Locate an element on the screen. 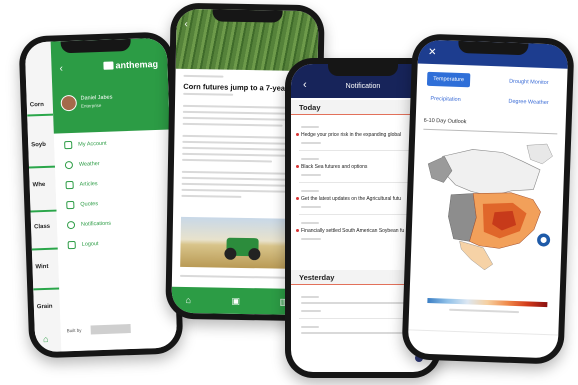 The width and height of the screenshot is (578, 385). north-america-map is located at coordinates (490, 207).